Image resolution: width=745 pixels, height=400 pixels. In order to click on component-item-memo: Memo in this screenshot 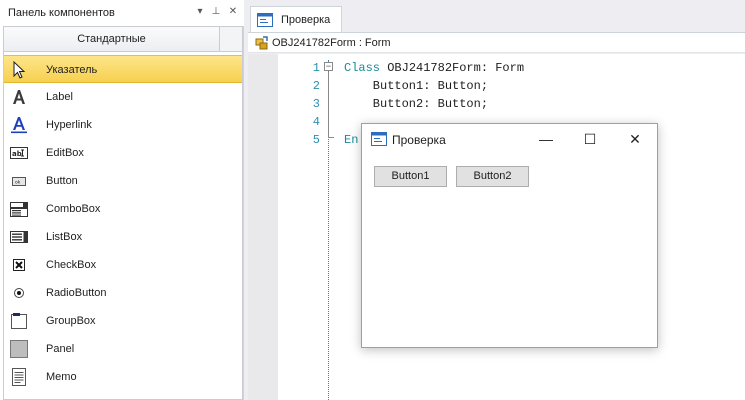, I will do `click(123, 377)`.